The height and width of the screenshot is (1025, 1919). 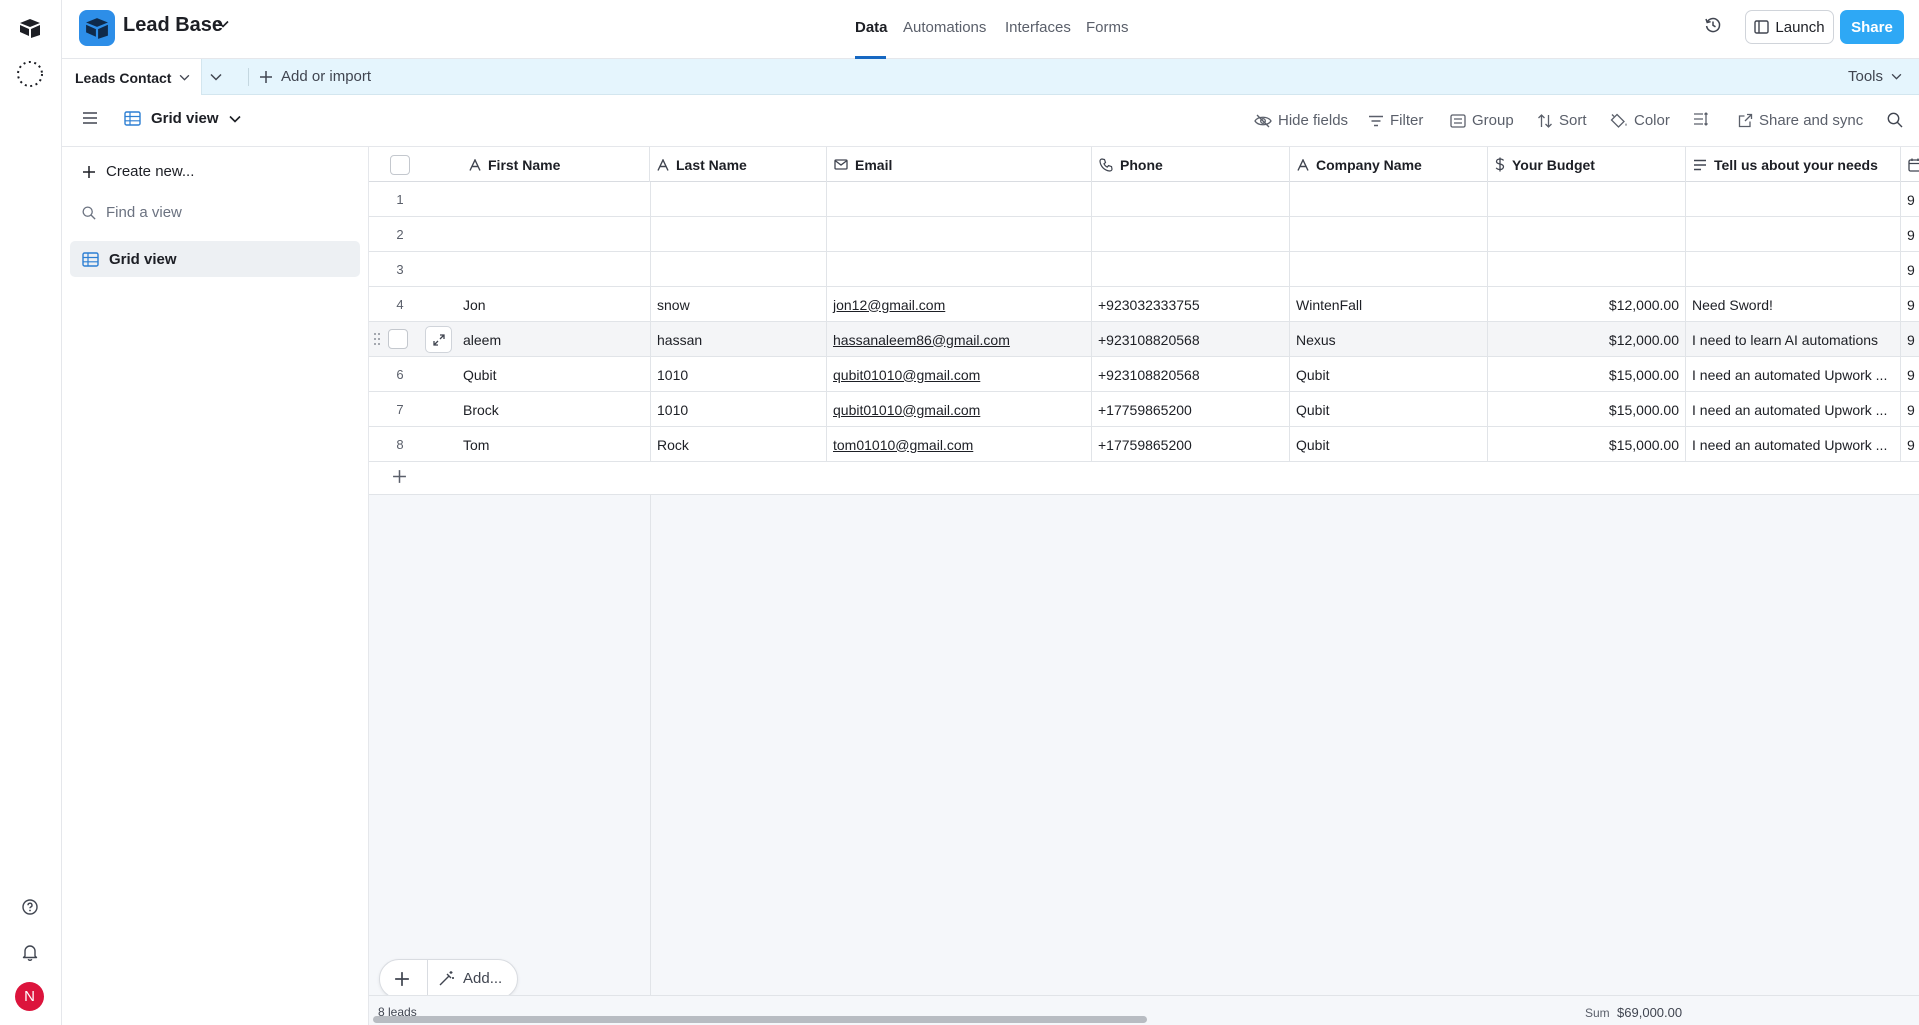 What do you see at coordinates (1789, 27) in the screenshot?
I see `launch-button: Launch` at bounding box center [1789, 27].